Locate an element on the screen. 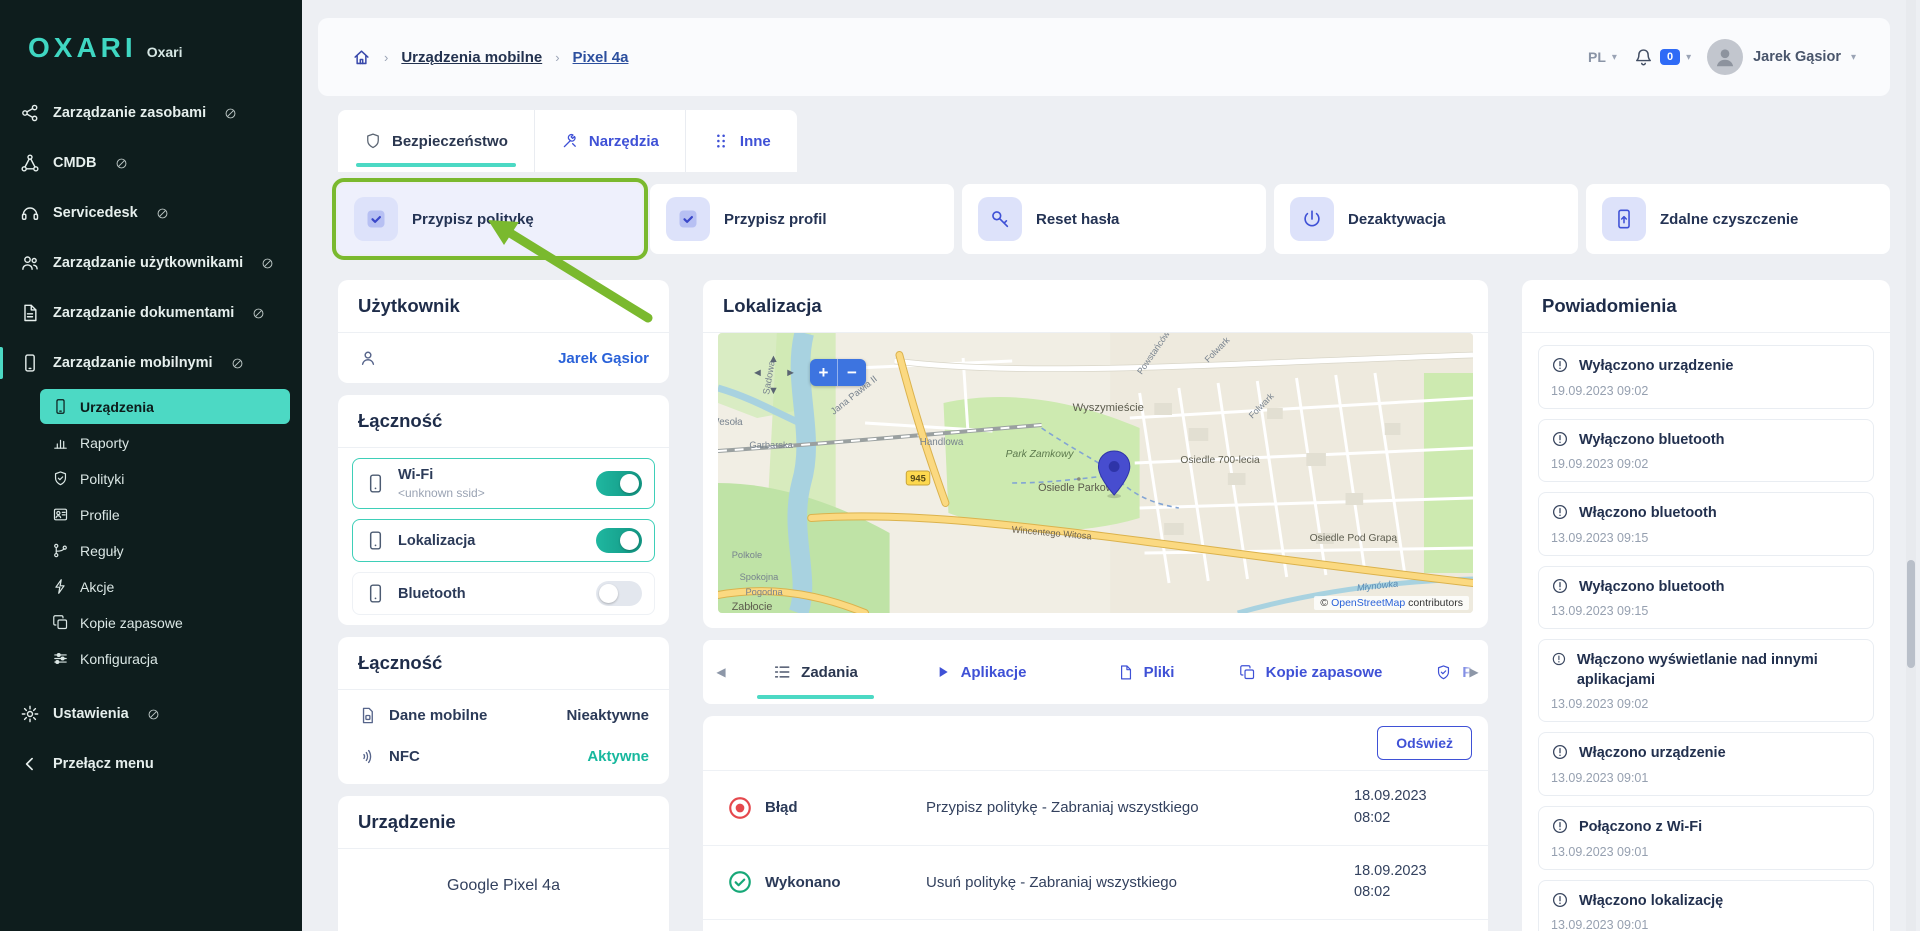 The width and height of the screenshot is (1920, 931). location-toggle is located at coordinates (619, 540).